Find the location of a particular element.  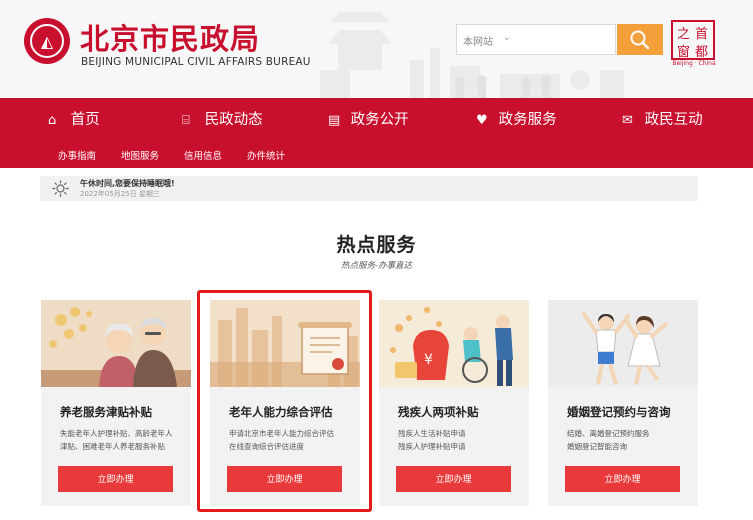

card-title: 养老服务津贴补贴 is located at coordinates (106, 412).